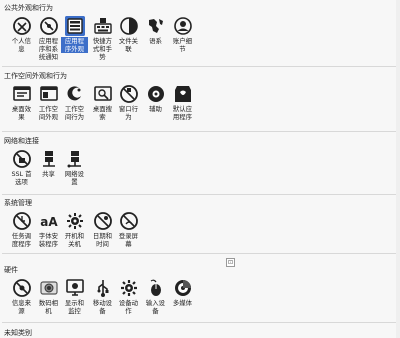  Describe the element at coordinates (182, 26) in the screenshot. I see `account-details-icon` at that location.